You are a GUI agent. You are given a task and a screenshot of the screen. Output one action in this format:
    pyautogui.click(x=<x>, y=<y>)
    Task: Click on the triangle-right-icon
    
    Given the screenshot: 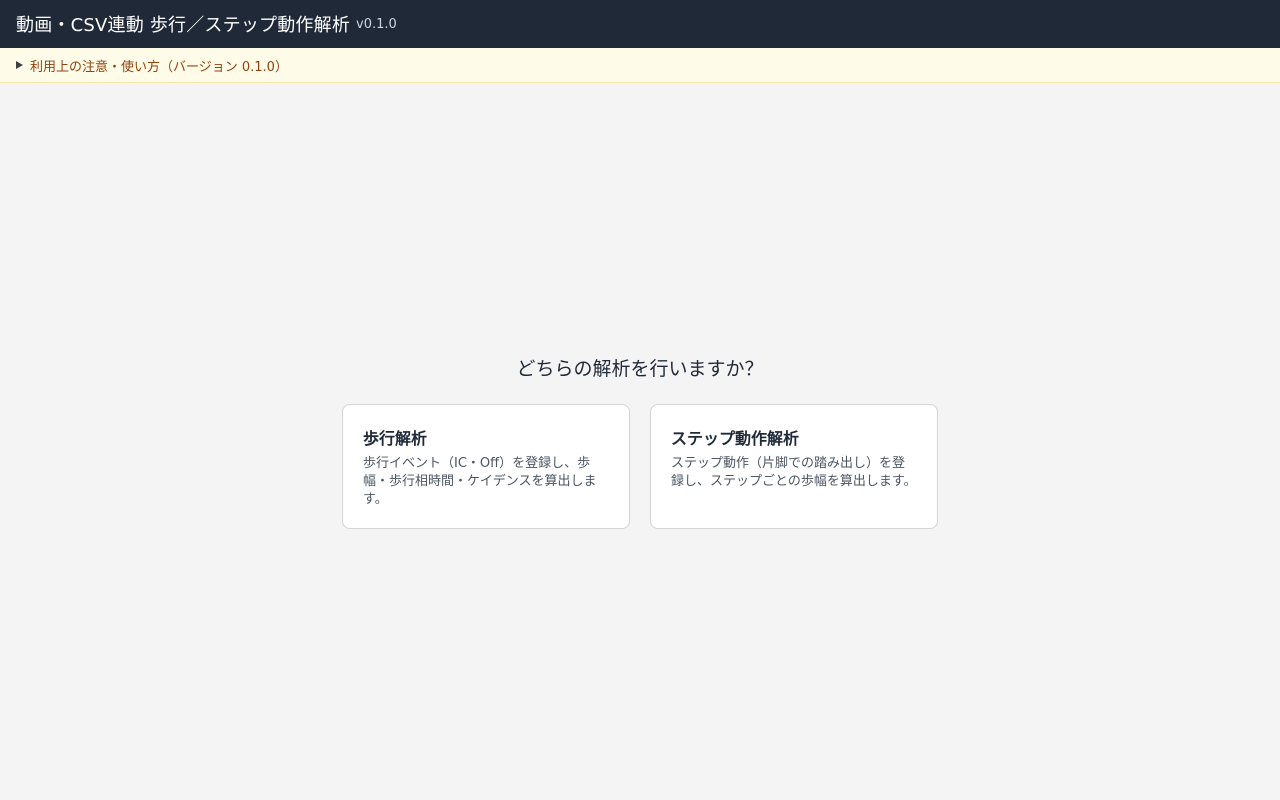 What is the action you would take?
    pyautogui.click(x=19, y=65)
    